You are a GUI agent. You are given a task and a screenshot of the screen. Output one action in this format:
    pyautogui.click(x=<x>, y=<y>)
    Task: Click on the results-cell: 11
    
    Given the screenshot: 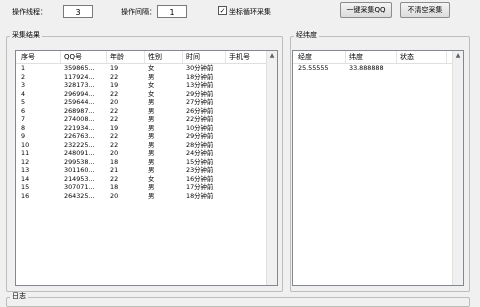 What is the action you would take?
    pyautogui.click(x=25, y=153)
    